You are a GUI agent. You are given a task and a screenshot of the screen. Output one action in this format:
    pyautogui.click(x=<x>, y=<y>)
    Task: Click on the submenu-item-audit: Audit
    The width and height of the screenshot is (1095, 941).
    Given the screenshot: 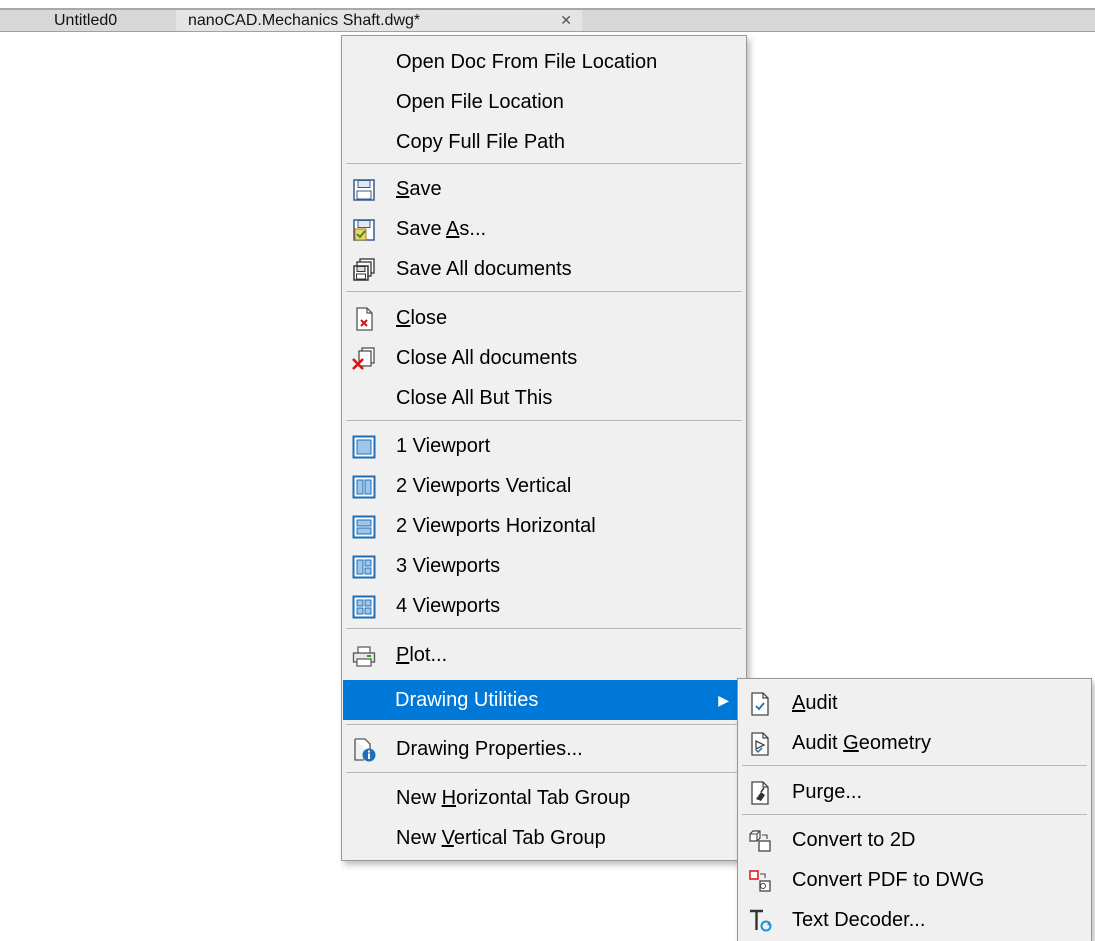 What is the action you would take?
    pyautogui.click(x=914, y=703)
    